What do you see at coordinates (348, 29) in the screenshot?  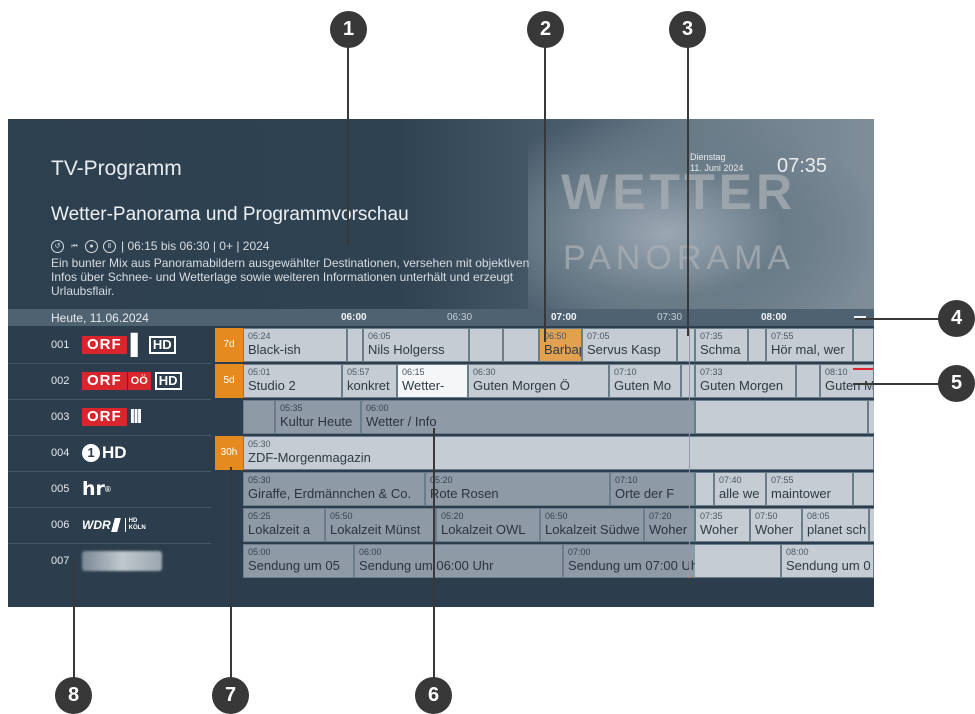 I see `callout-1: 1` at bounding box center [348, 29].